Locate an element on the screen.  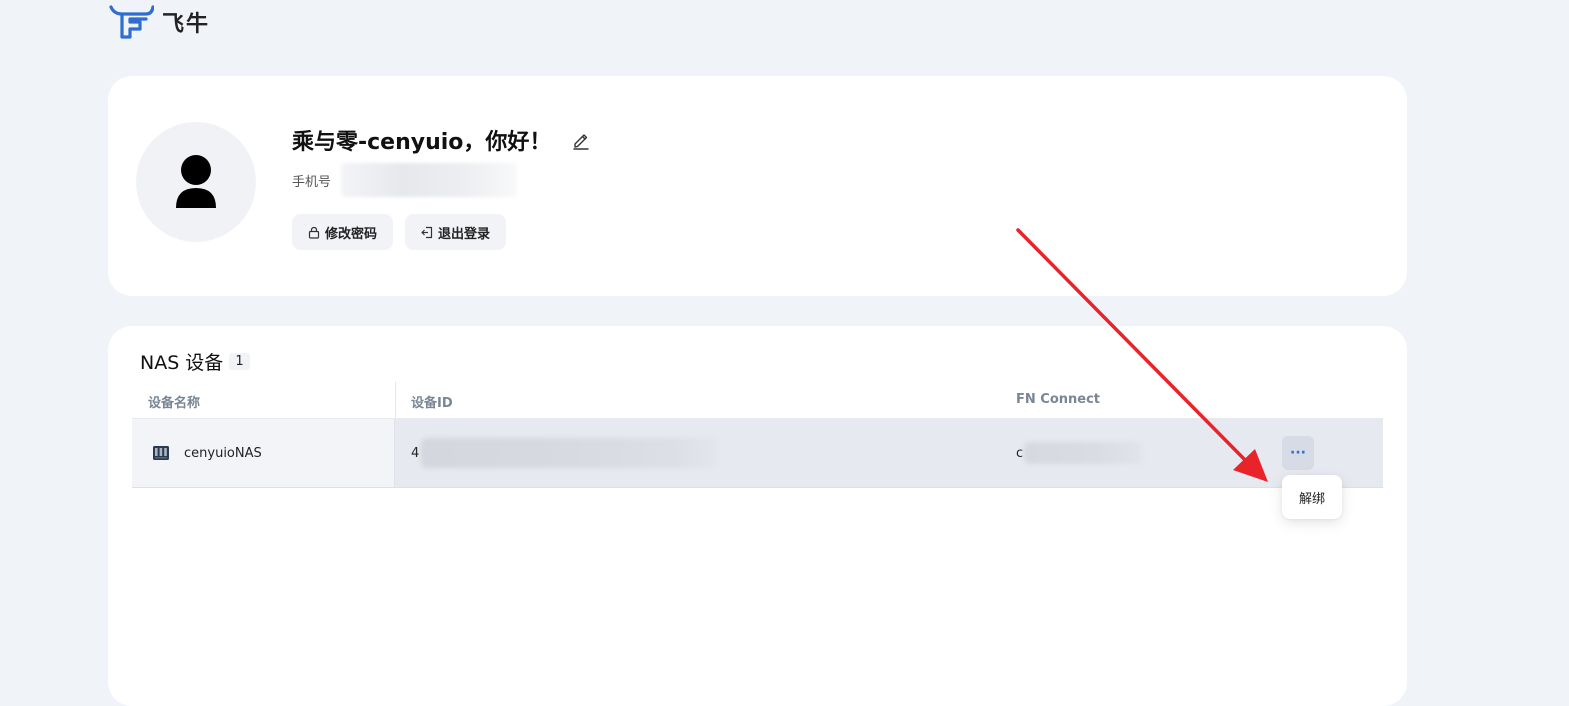
column-divider is located at coordinates (395, 400).